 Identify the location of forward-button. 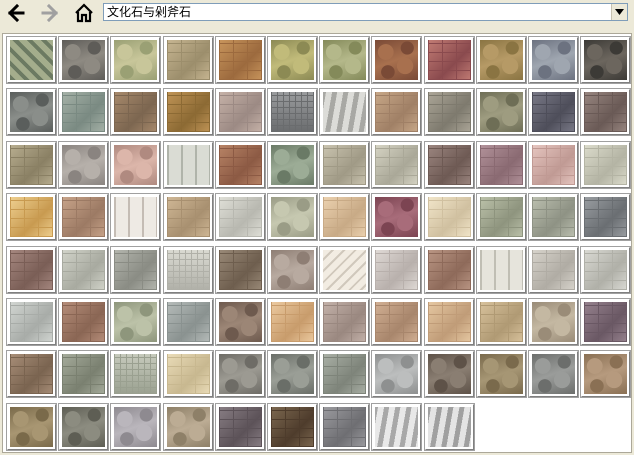
(50, 13).